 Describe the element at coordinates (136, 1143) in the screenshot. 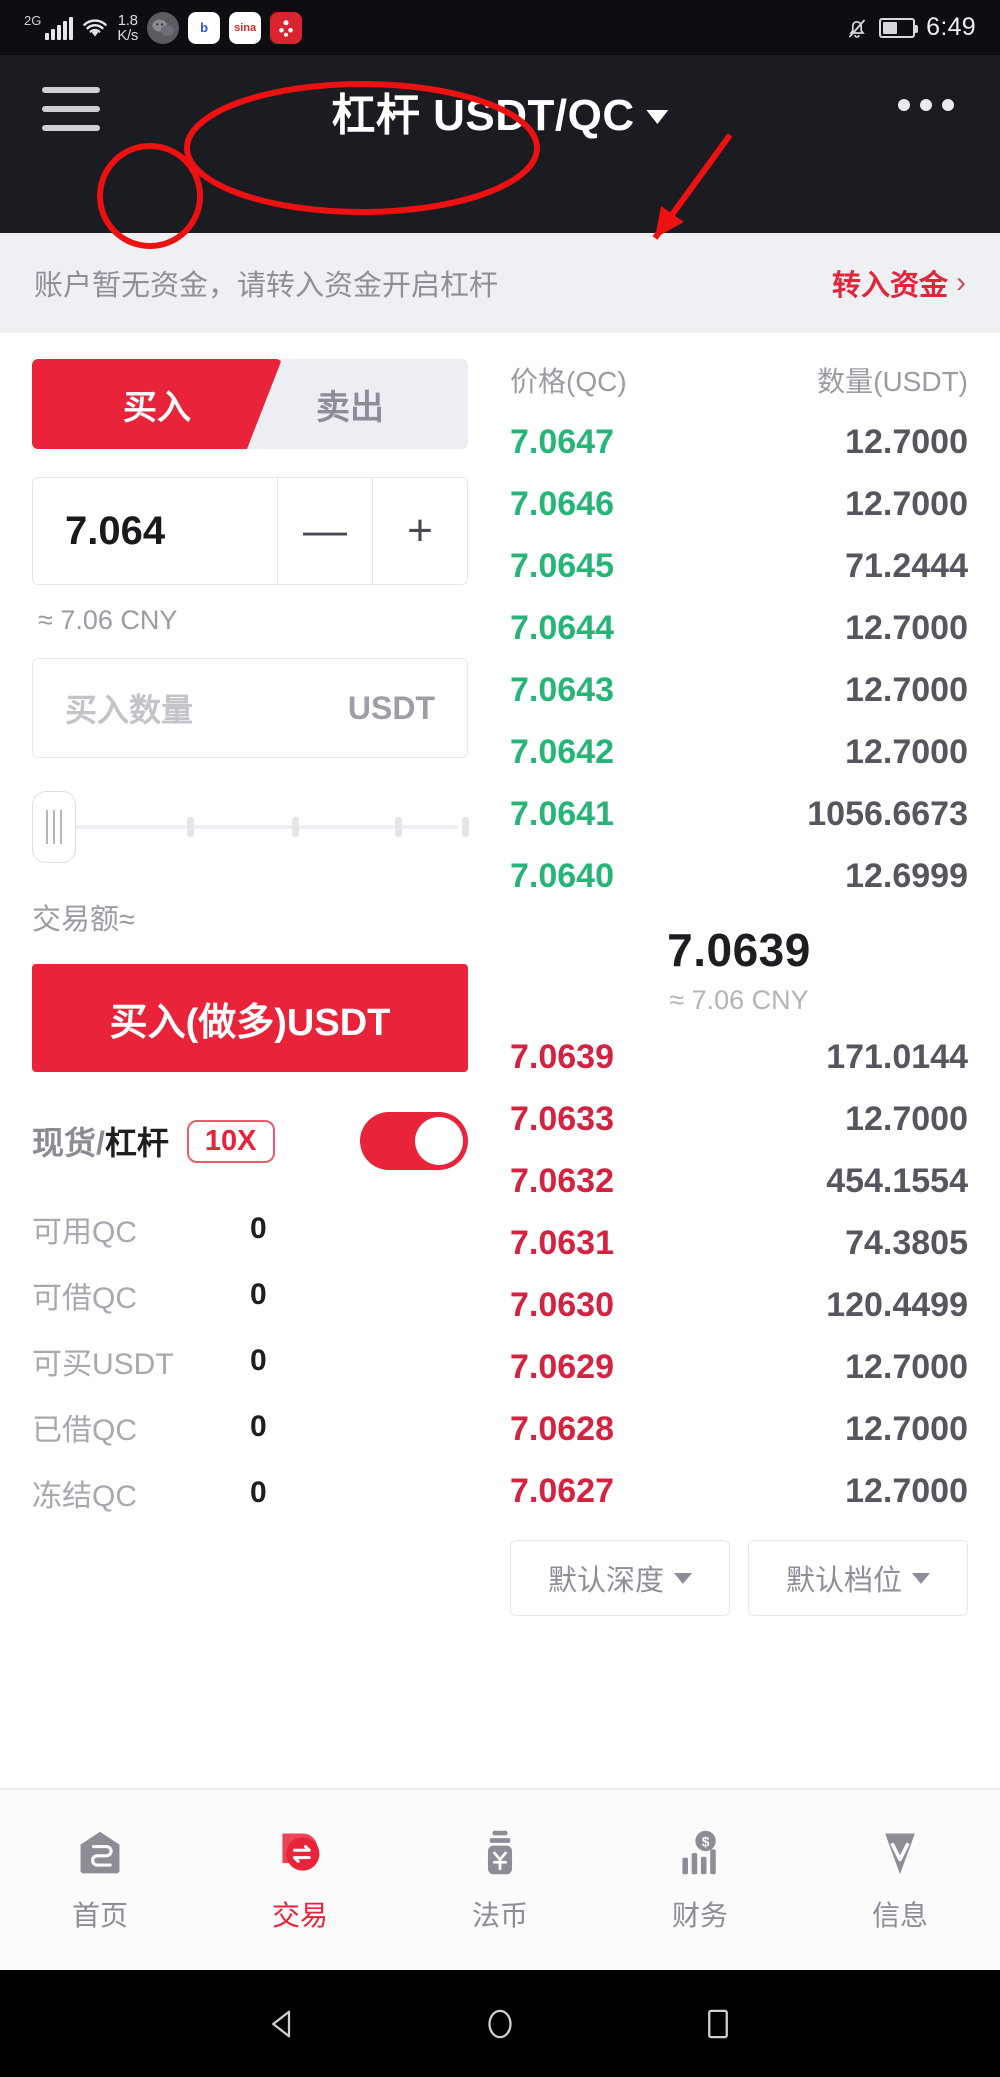

I see `margin-label: 杠杆` at that location.